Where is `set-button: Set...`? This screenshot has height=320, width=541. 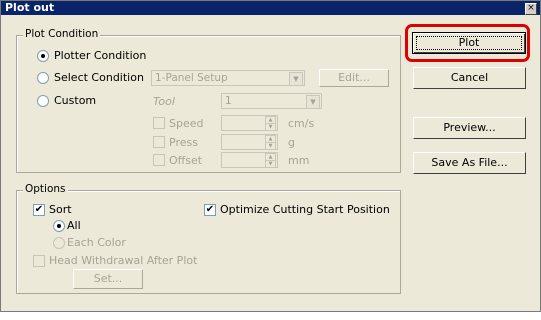
set-button: Set... is located at coordinates (108, 279).